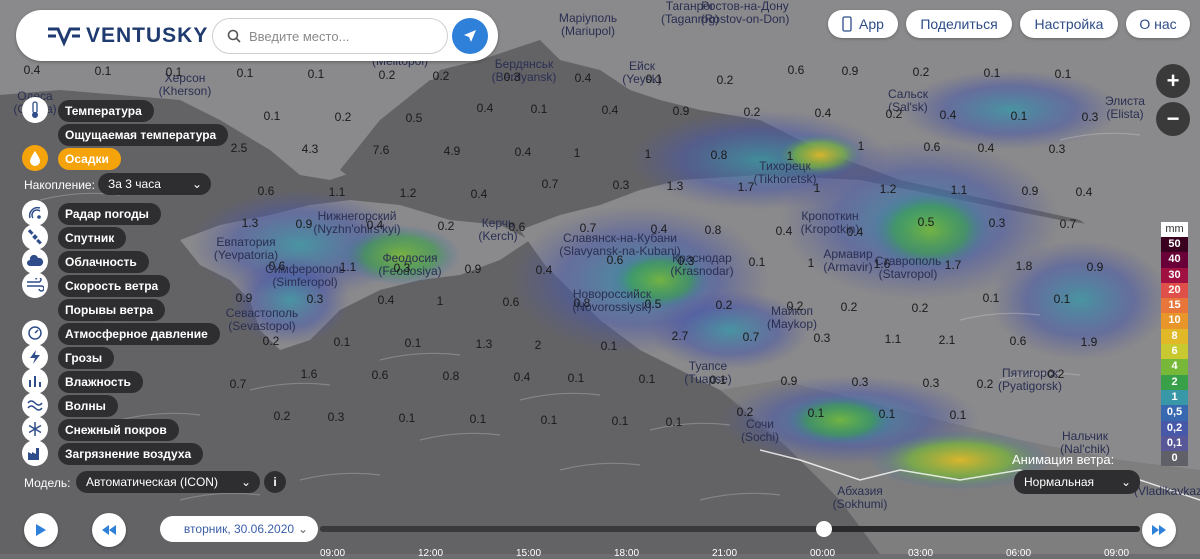  I want to click on city-label: Севастополь (Sevastopol), so click(262, 320).